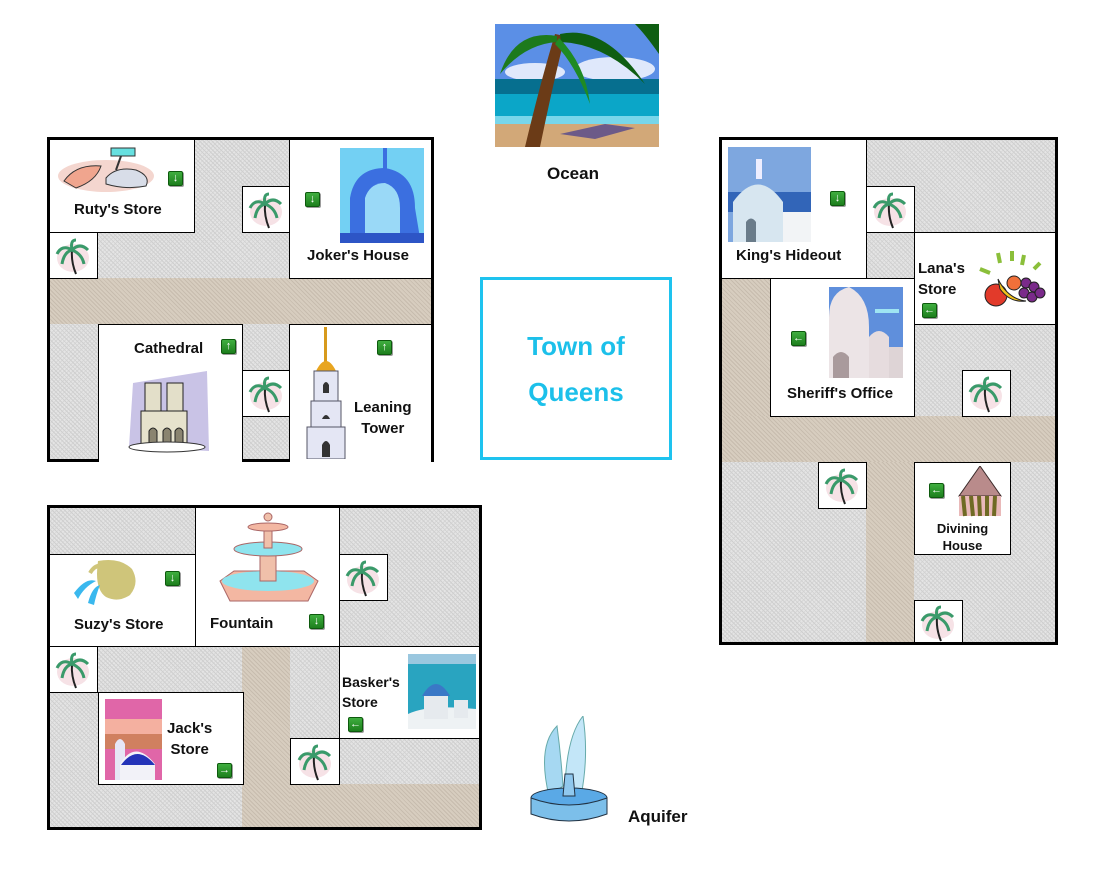 The image size is (1105, 875). What do you see at coordinates (326, 393) in the screenshot?
I see `leaning-tower-image` at bounding box center [326, 393].